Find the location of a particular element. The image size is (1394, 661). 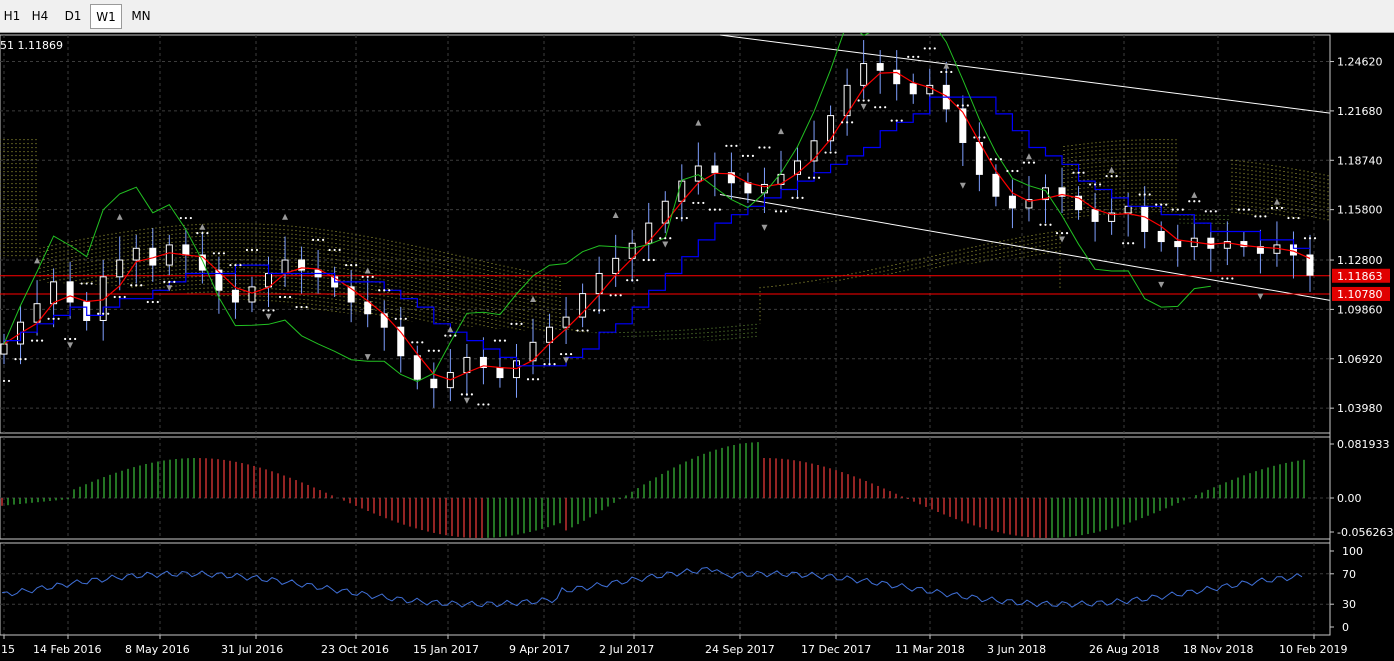

price-tick-label: 1.15800 is located at coordinates (1360, 210).